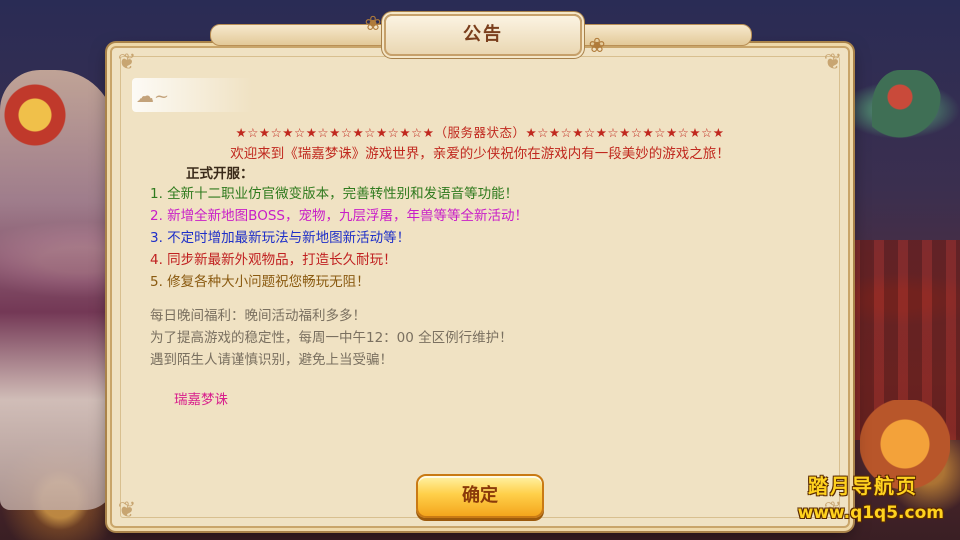  What do you see at coordinates (35, 115) in the screenshot?
I see `left-character-hat` at bounding box center [35, 115].